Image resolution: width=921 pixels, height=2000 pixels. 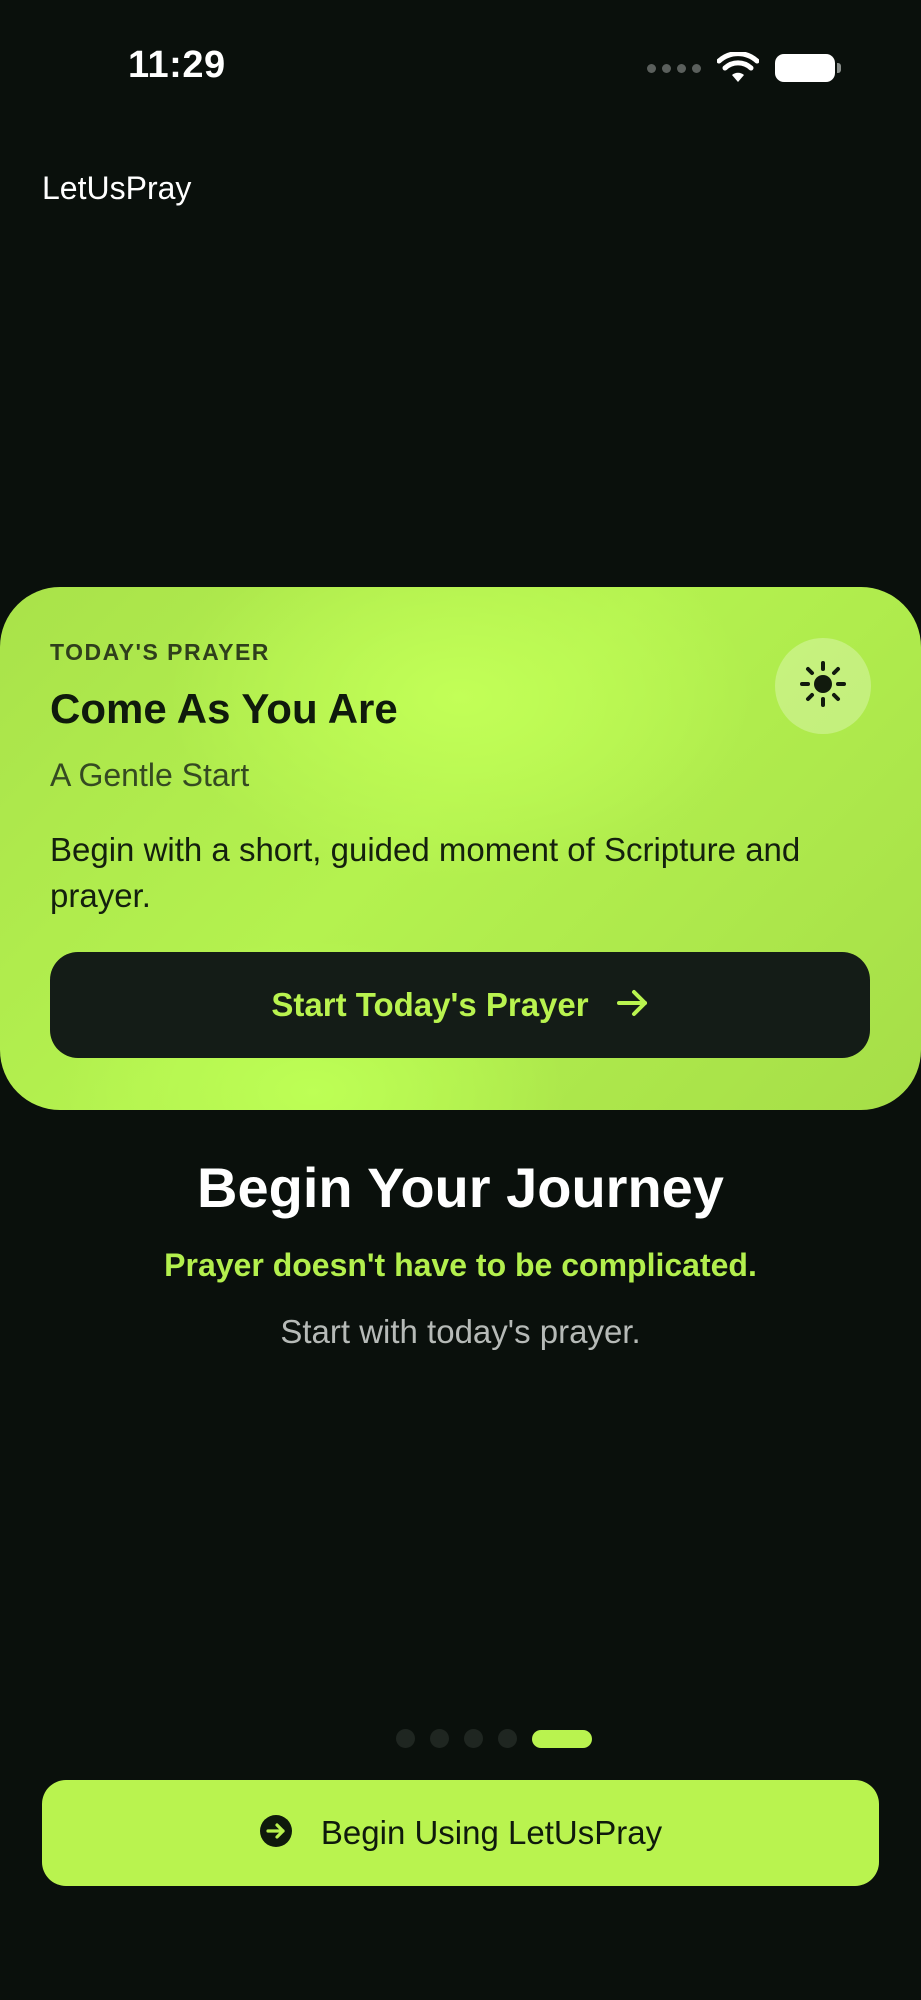 What do you see at coordinates (460, 1265) in the screenshot?
I see `onboarding-tagline: Prayer doesn't have to be complicated.` at bounding box center [460, 1265].